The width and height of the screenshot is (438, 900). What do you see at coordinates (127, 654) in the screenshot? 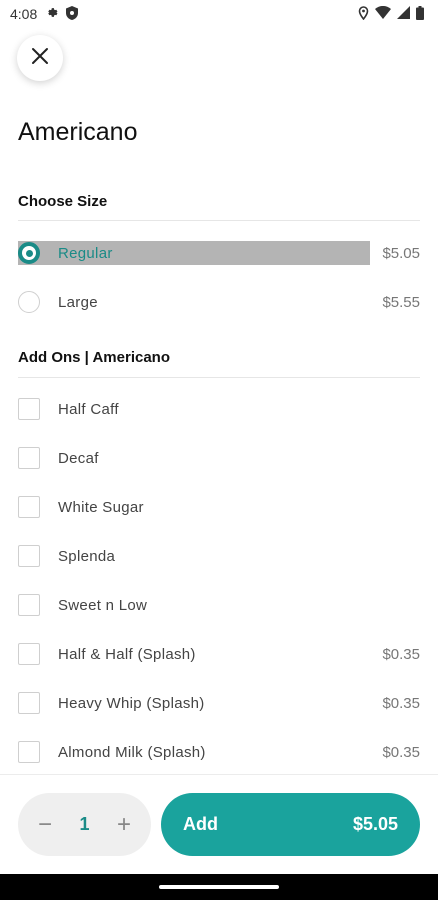
I see `addon-label: Half & Half (Splash)` at bounding box center [127, 654].